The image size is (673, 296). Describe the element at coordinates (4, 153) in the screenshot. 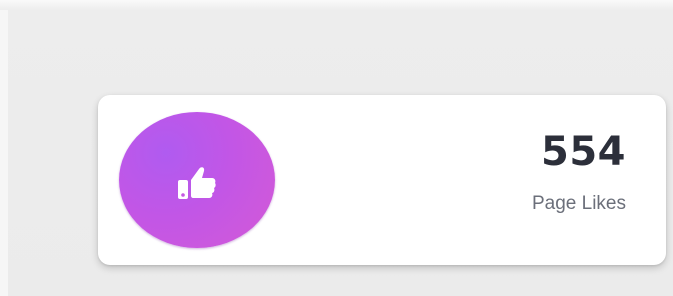

I see `page-edge` at that location.